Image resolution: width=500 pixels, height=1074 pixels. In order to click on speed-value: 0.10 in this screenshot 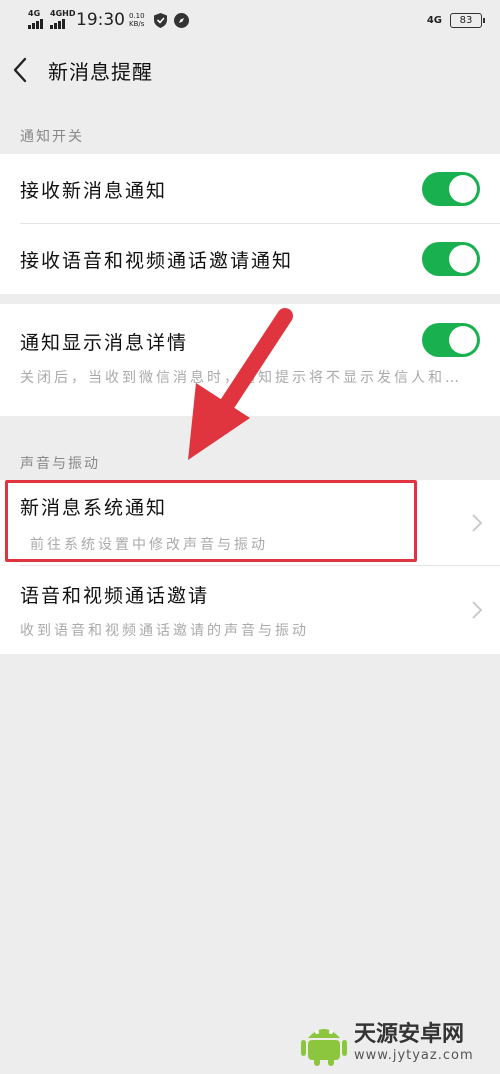, I will do `click(137, 16)`.